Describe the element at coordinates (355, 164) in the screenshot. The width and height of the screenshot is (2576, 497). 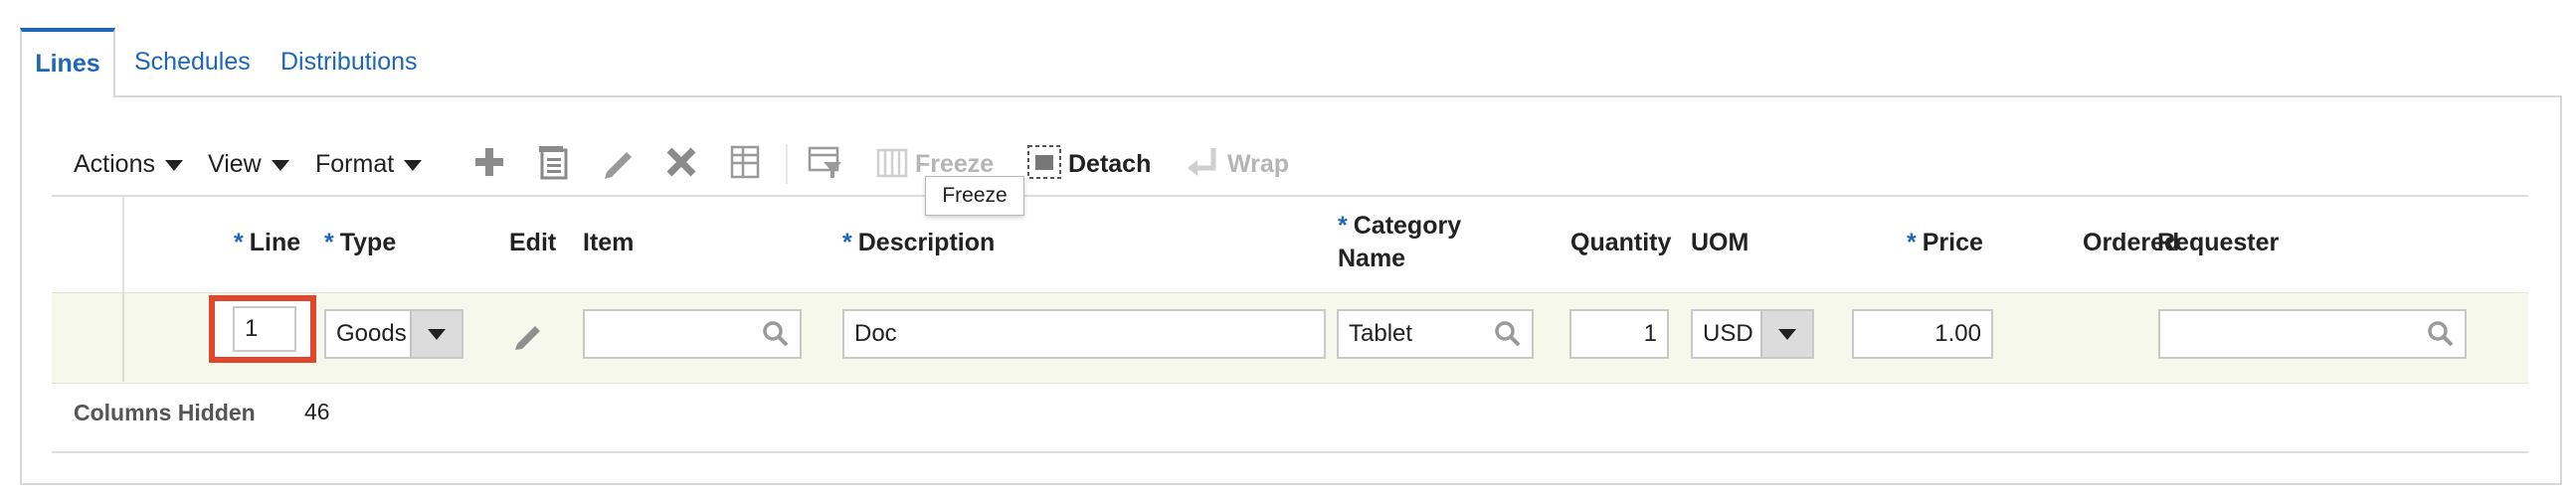
I see `format-label: Format` at that location.